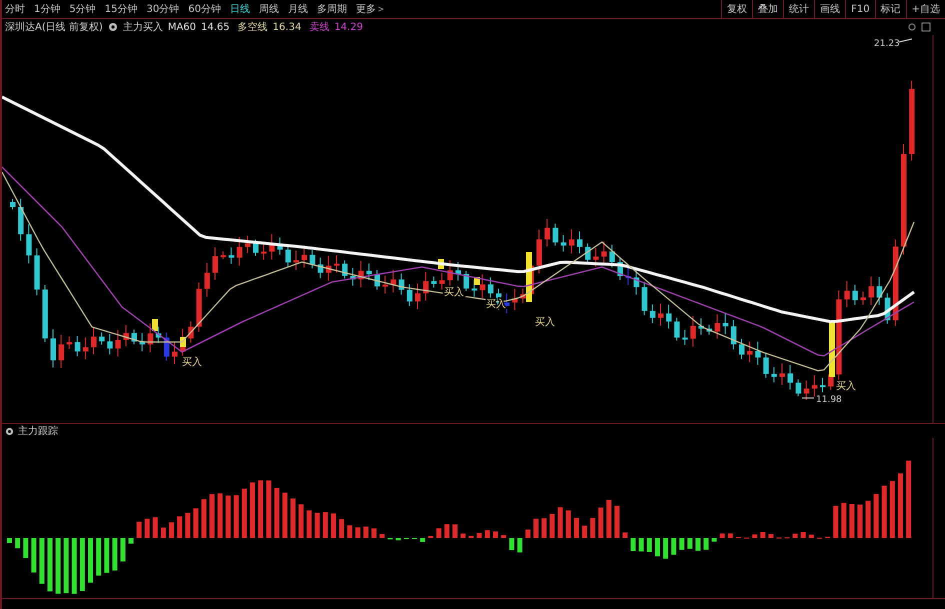  Describe the element at coordinates (54, 27) in the screenshot. I see `stock-title: 深圳达A(日线 前复权)` at that location.